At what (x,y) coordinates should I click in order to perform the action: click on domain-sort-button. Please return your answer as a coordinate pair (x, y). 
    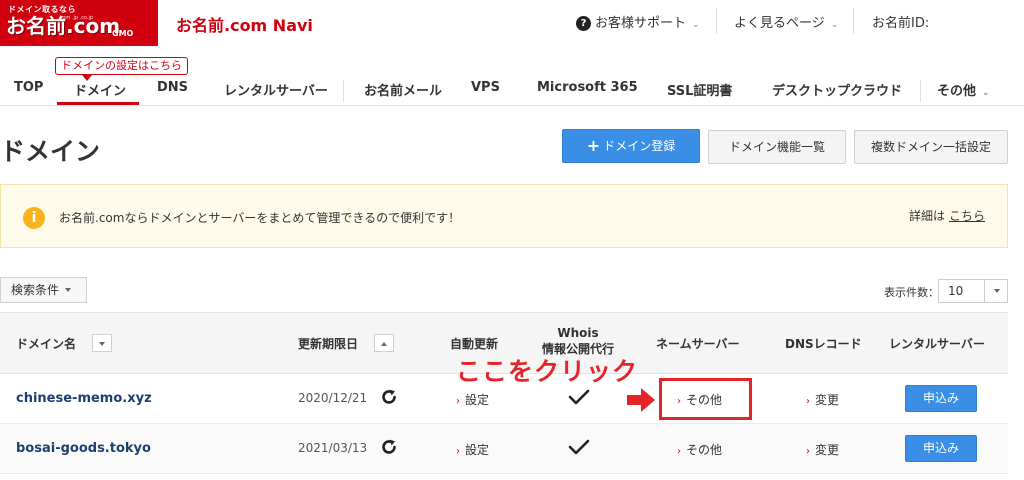
    Looking at the image, I should click on (102, 343).